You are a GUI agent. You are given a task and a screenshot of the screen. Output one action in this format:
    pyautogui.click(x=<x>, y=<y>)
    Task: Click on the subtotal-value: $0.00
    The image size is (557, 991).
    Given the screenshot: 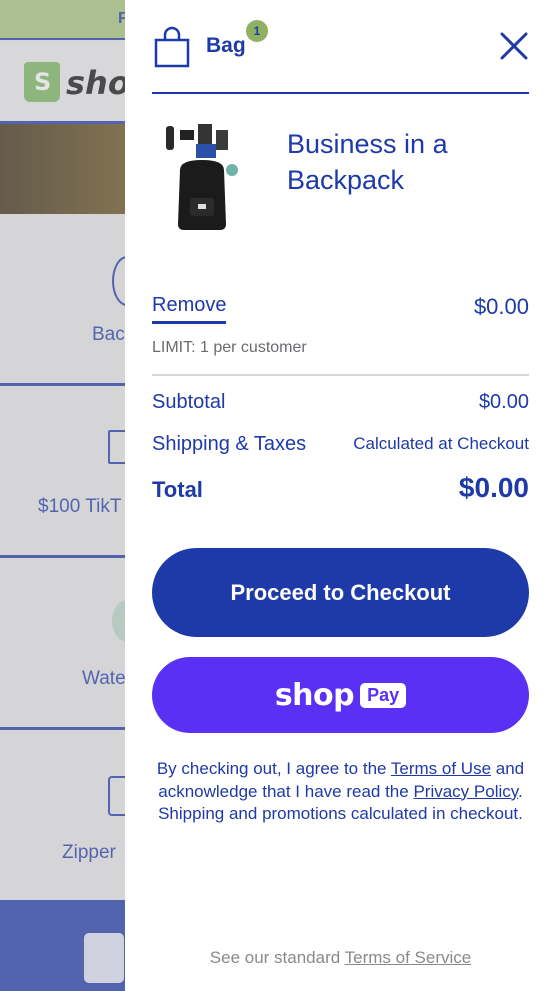 What is the action you would take?
    pyautogui.click(x=503, y=402)
    